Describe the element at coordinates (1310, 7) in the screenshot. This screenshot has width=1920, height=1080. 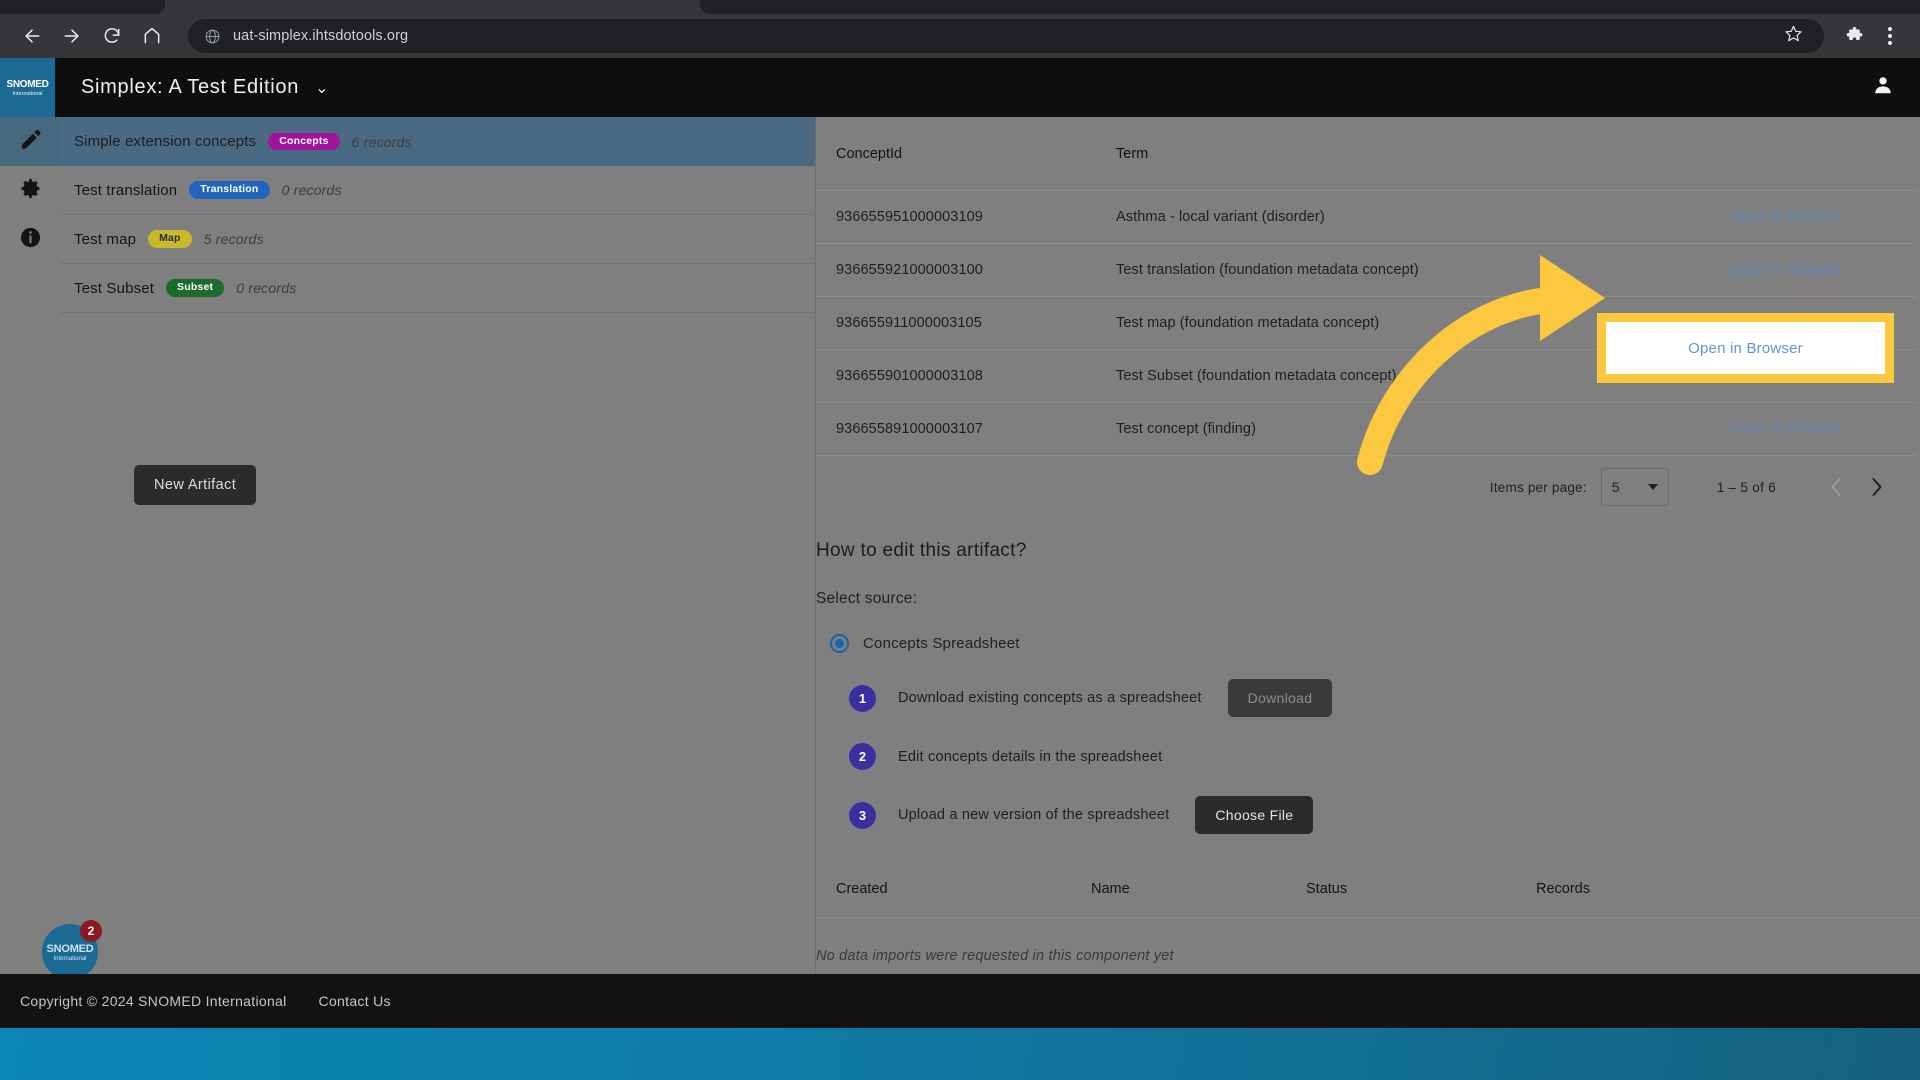
I see `browser-tab-inactive` at that location.